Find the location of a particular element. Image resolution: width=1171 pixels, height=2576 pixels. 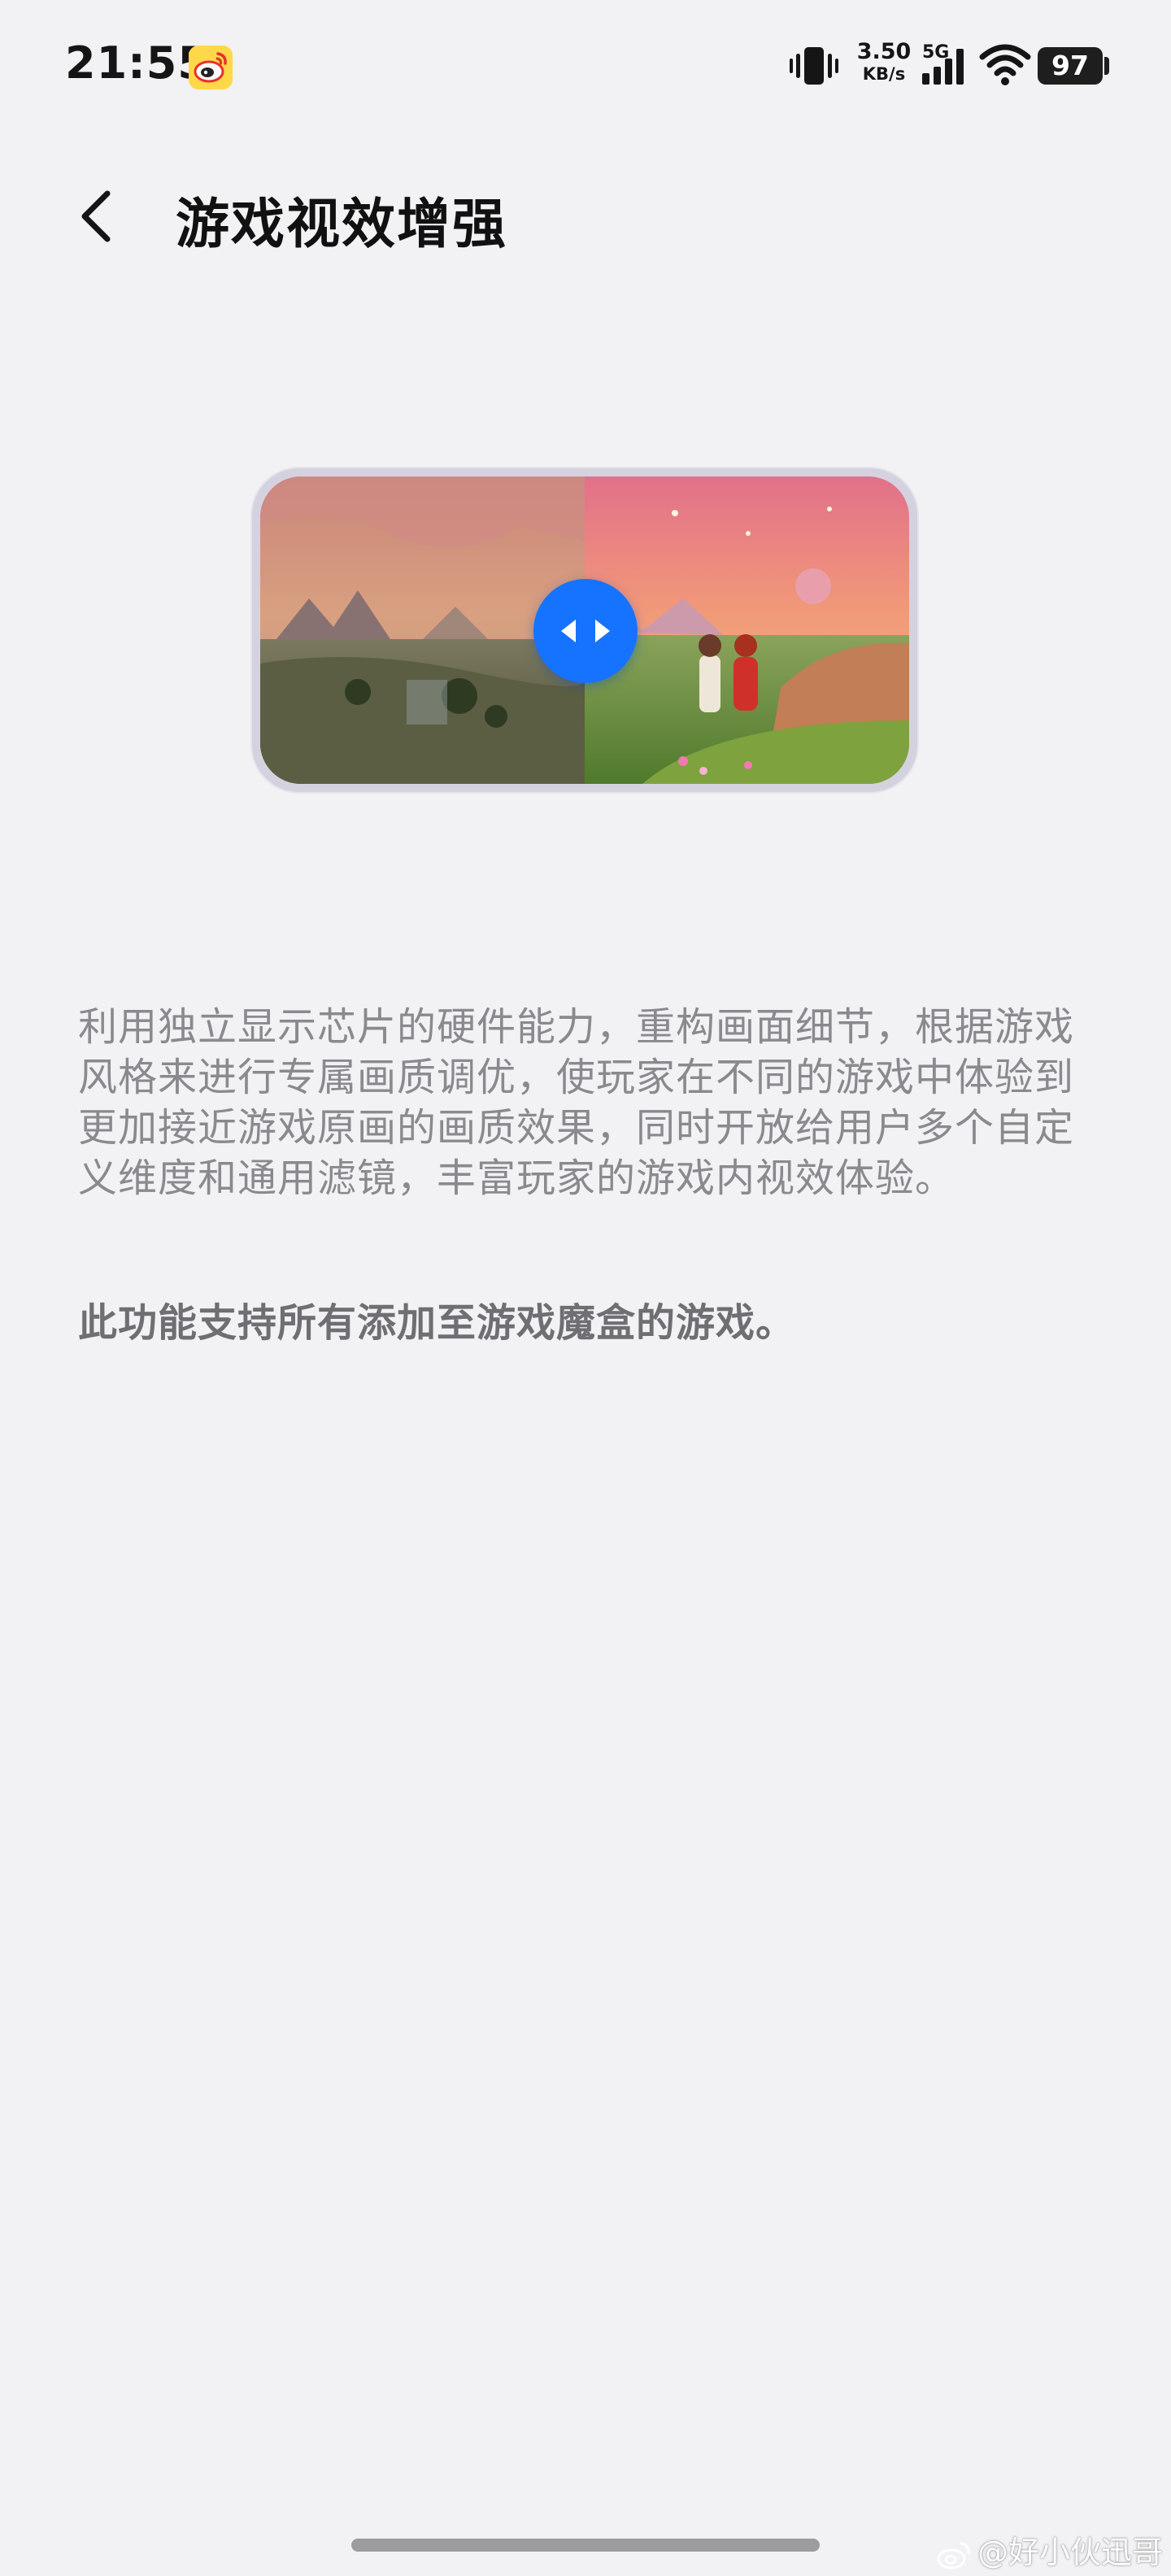

battery-tip is located at coordinates (1106, 66).